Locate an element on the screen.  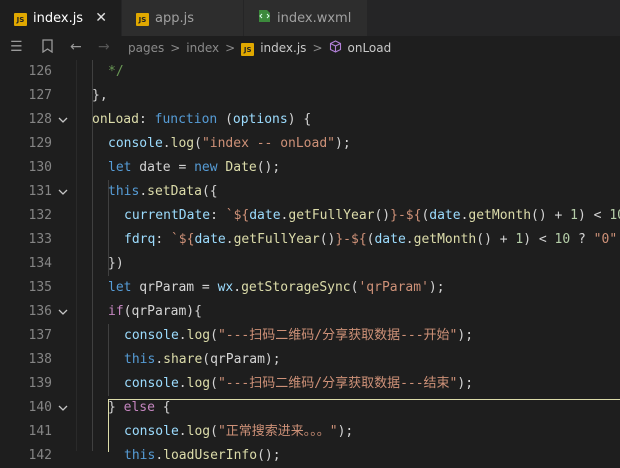
code-line: 134}) is located at coordinates (310, 264).